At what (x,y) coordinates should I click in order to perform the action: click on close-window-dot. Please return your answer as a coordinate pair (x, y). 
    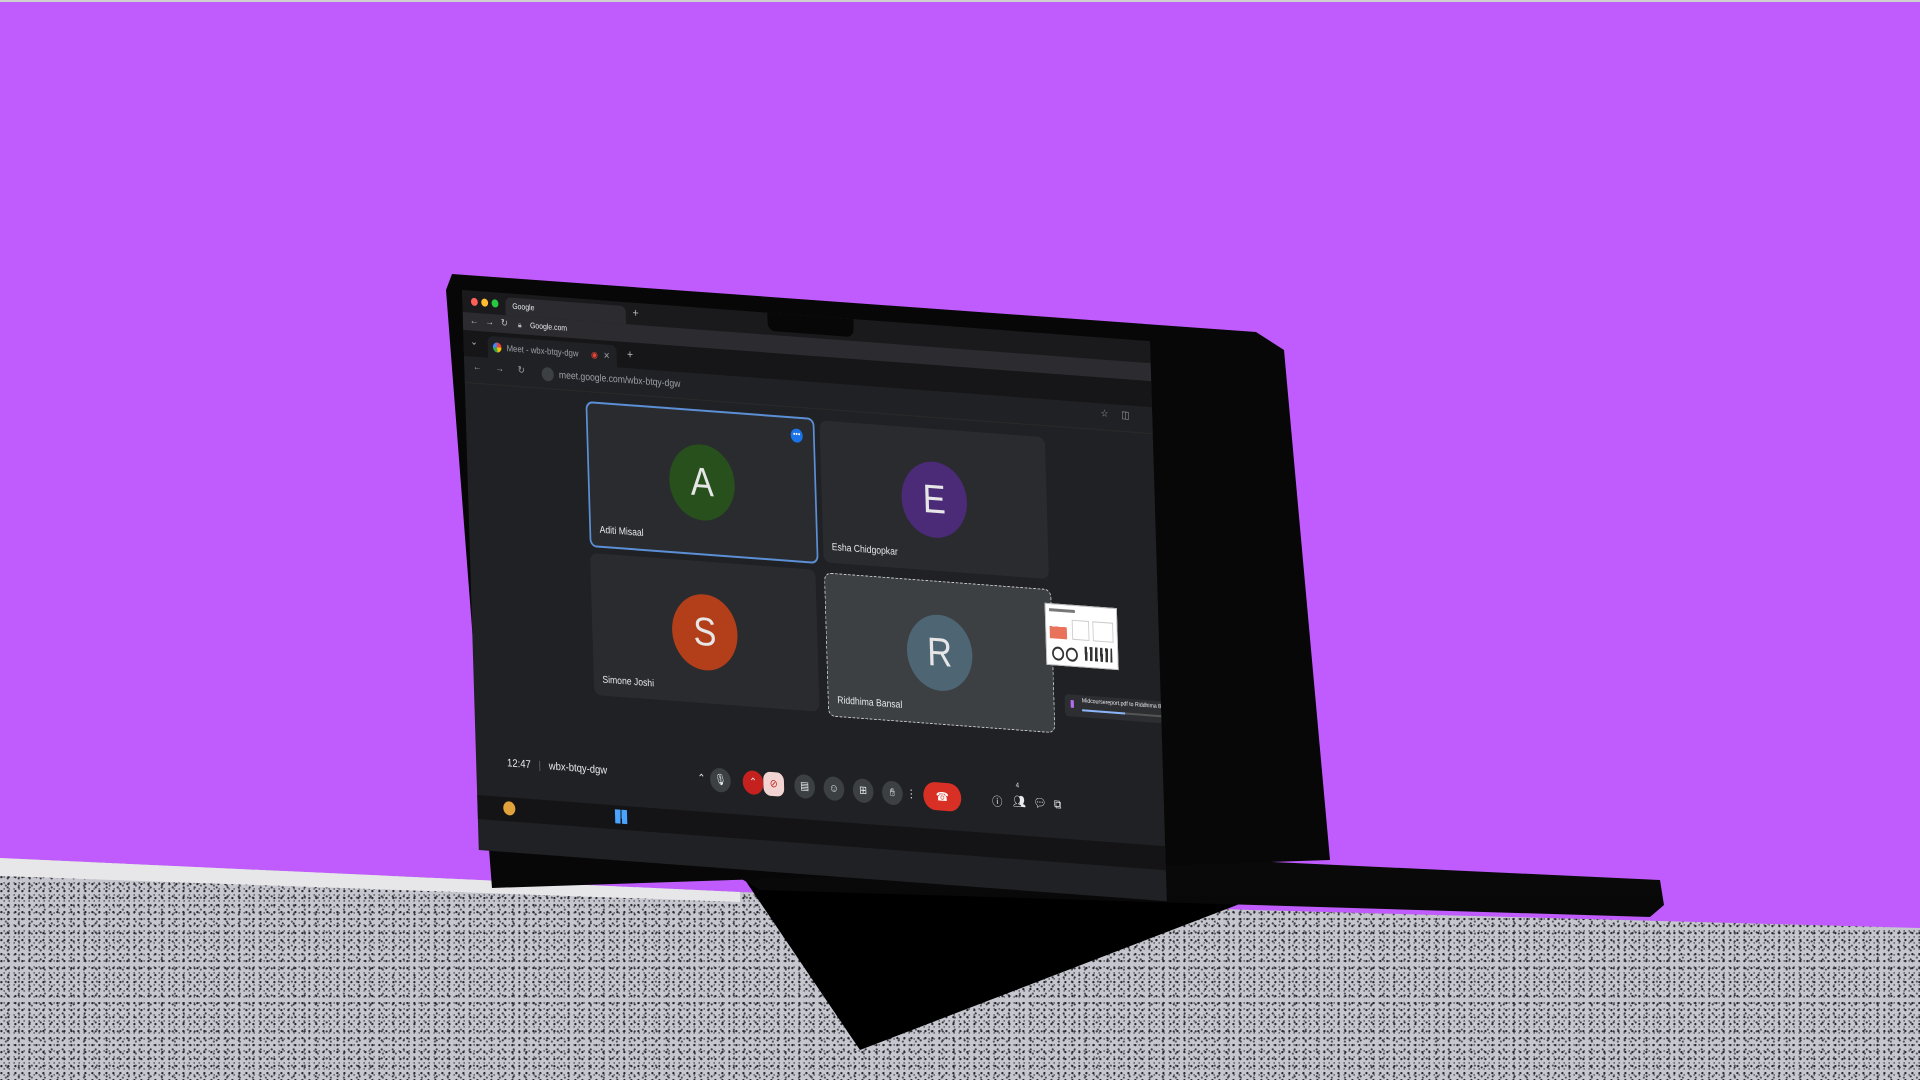
    Looking at the image, I should click on (474, 302).